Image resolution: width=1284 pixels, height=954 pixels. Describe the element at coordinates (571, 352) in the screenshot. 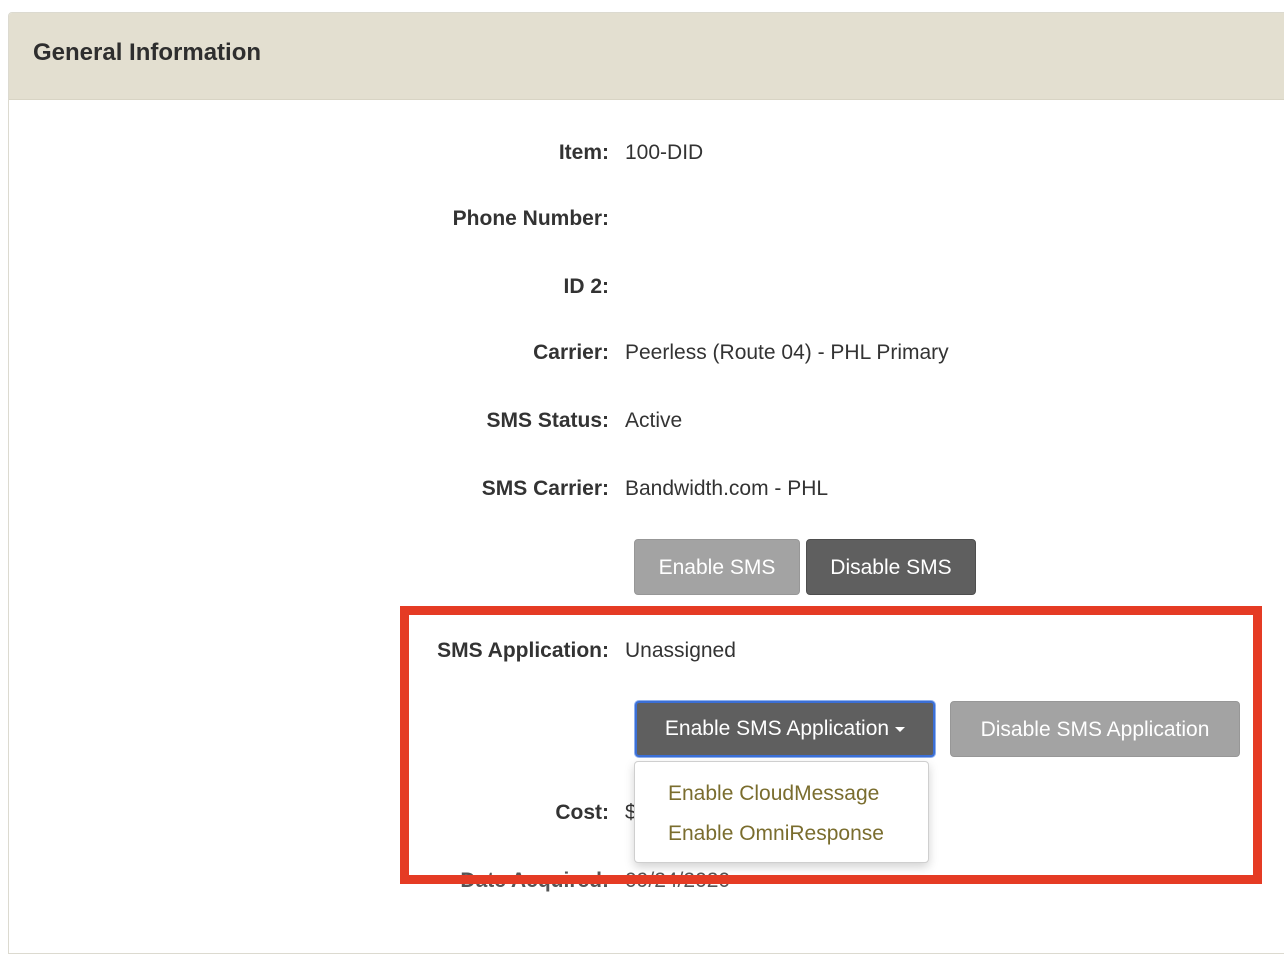

I see `carrier-label: Carrier:` at that location.